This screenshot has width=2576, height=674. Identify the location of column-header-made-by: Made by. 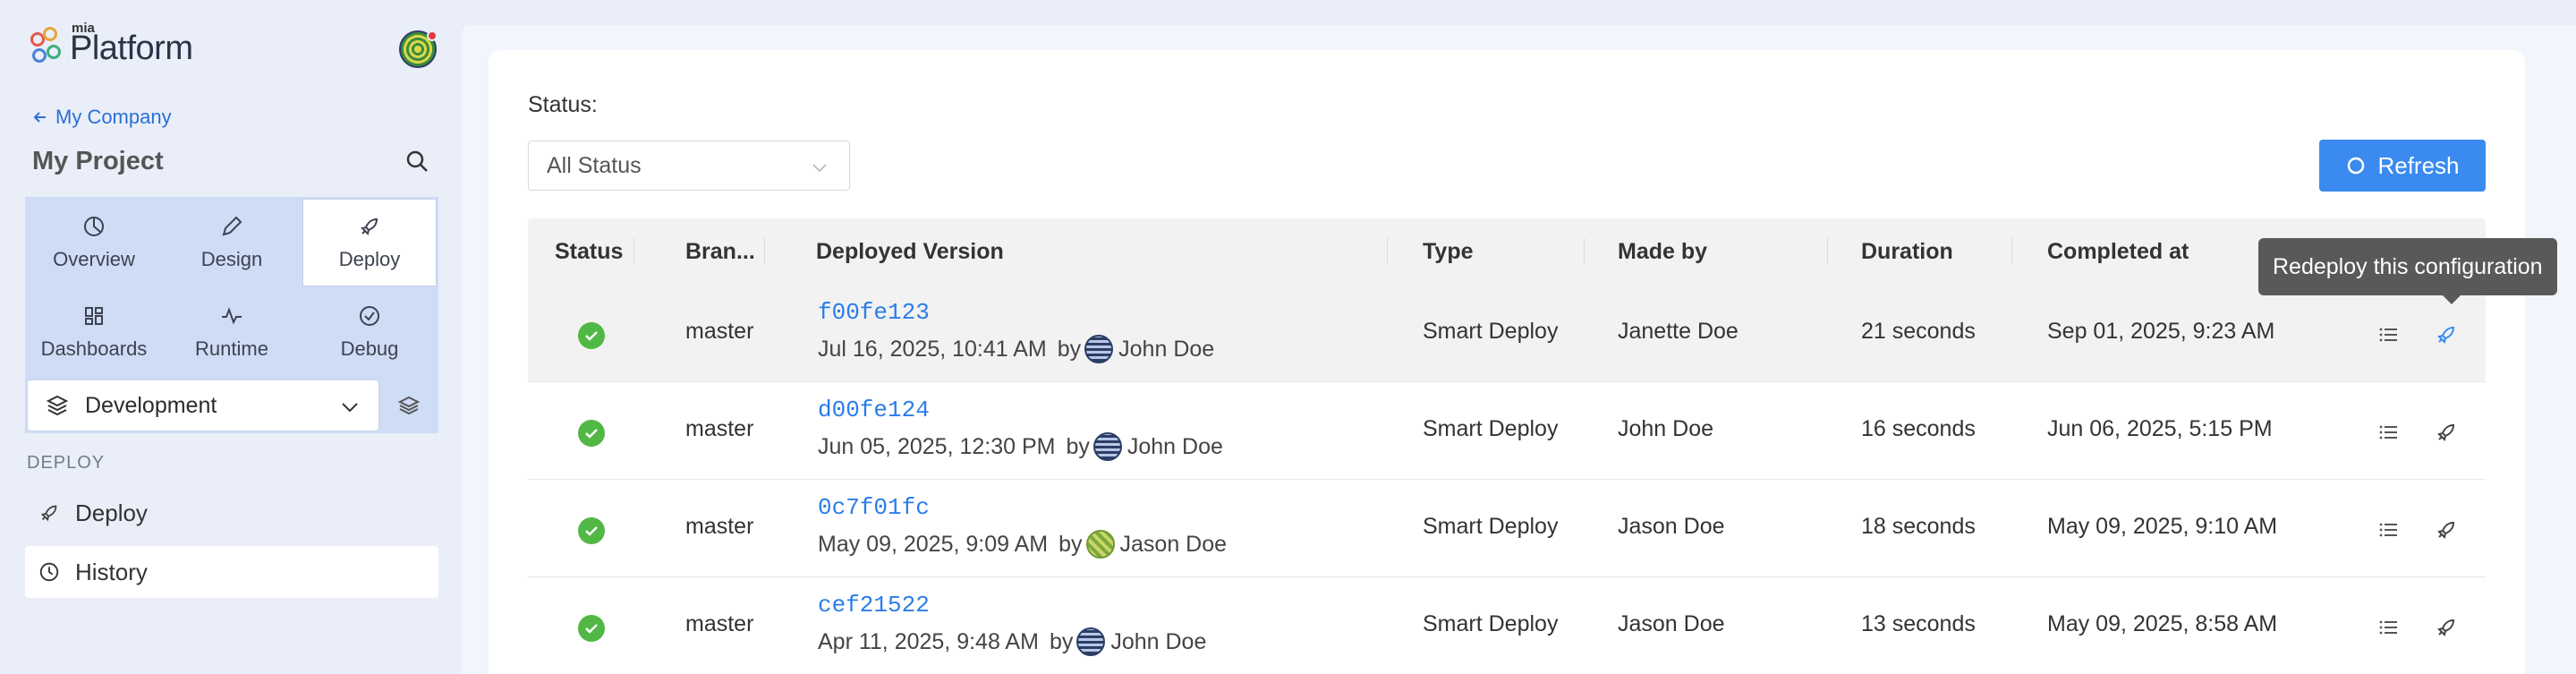
(1662, 251).